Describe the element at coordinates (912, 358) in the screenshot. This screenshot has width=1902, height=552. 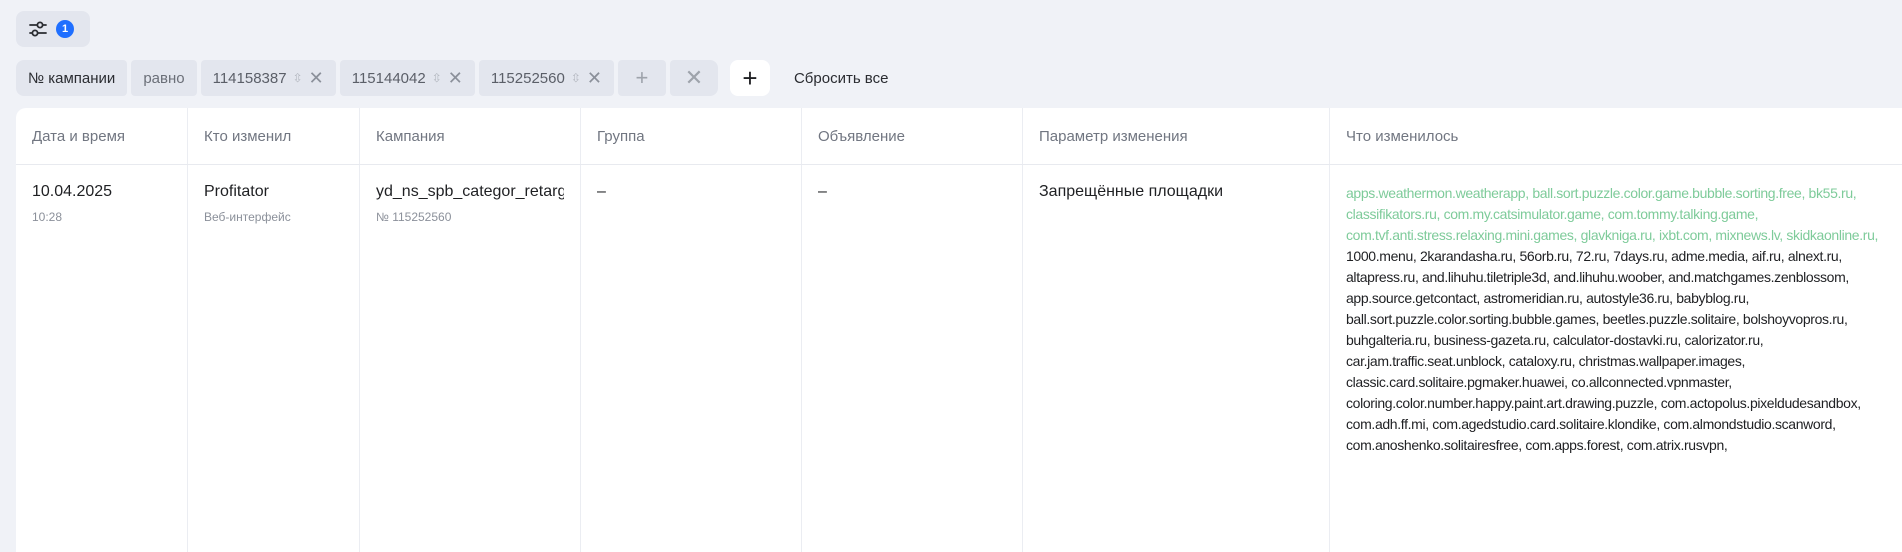
I see `cell-ad: –` at that location.